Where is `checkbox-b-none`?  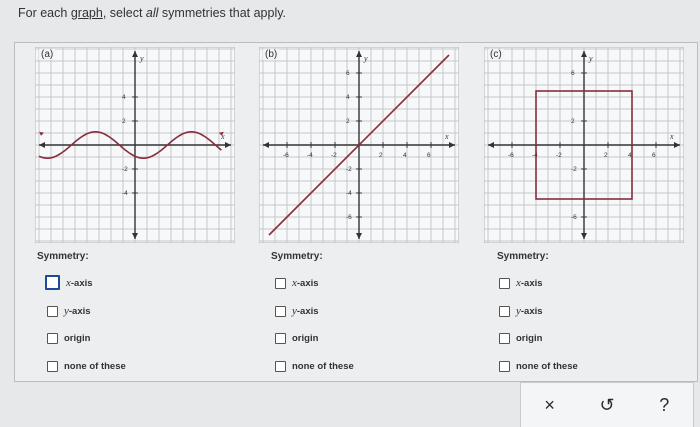 checkbox-b-none is located at coordinates (280, 366).